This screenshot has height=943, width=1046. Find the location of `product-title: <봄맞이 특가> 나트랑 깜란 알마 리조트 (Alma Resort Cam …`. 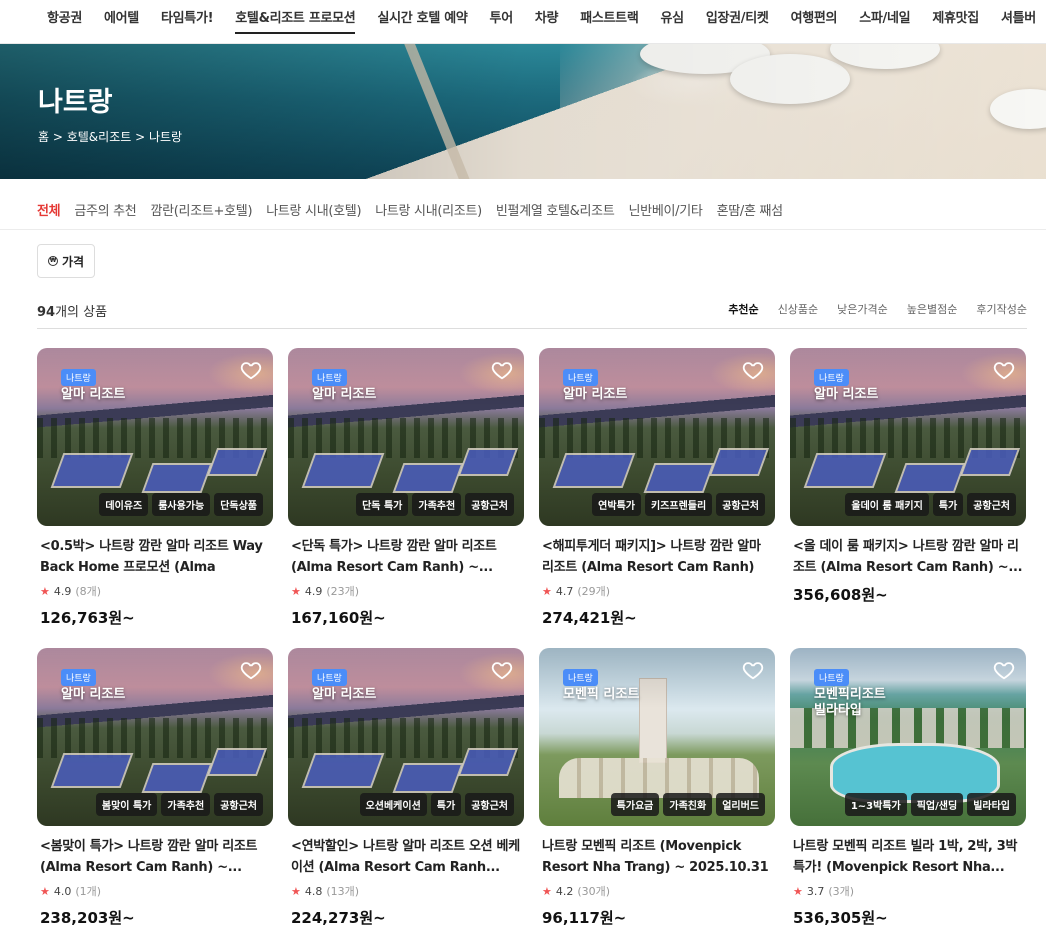

product-title: <봄맞이 특가> 나트랑 깜란 알마 리조트 (Alma Resort Cam … is located at coordinates (155, 857).